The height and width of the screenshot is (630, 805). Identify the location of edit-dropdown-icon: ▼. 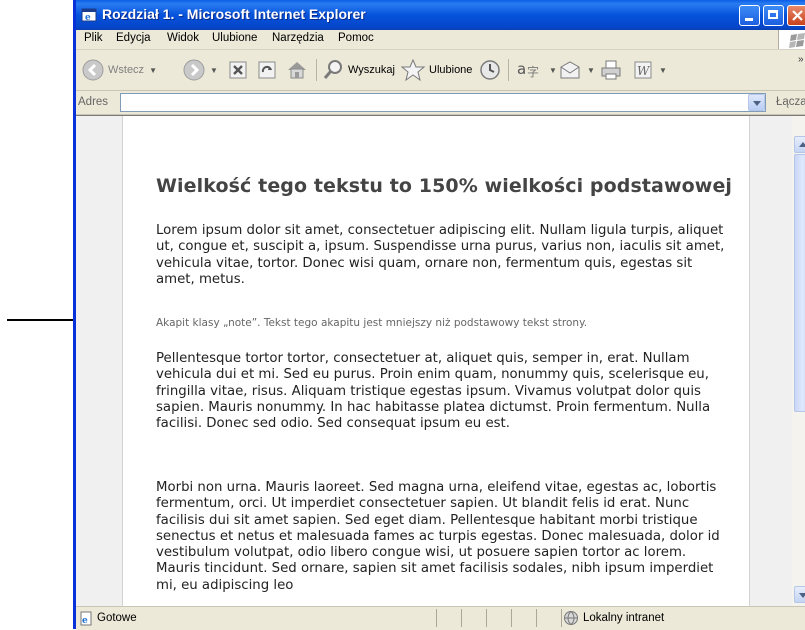
(663, 70).